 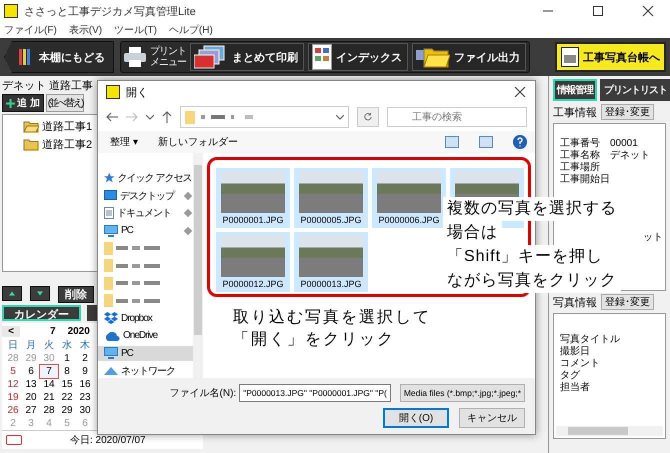 What do you see at coordinates (13, 371) in the screenshot?
I see `calendar-day: 5` at bounding box center [13, 371].